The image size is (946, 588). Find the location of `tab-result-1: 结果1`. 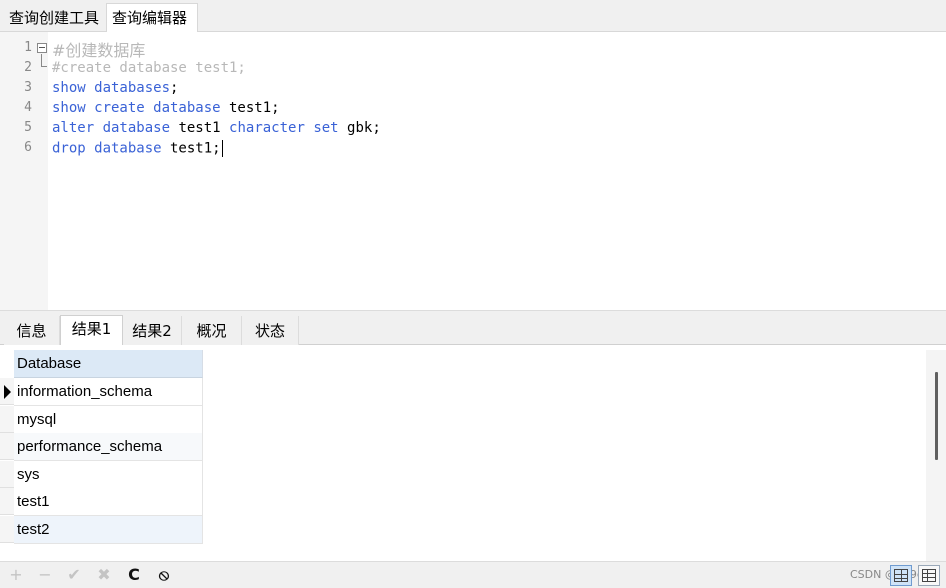

tab-result-1: 结果1 is located at coordinates (91, 330).